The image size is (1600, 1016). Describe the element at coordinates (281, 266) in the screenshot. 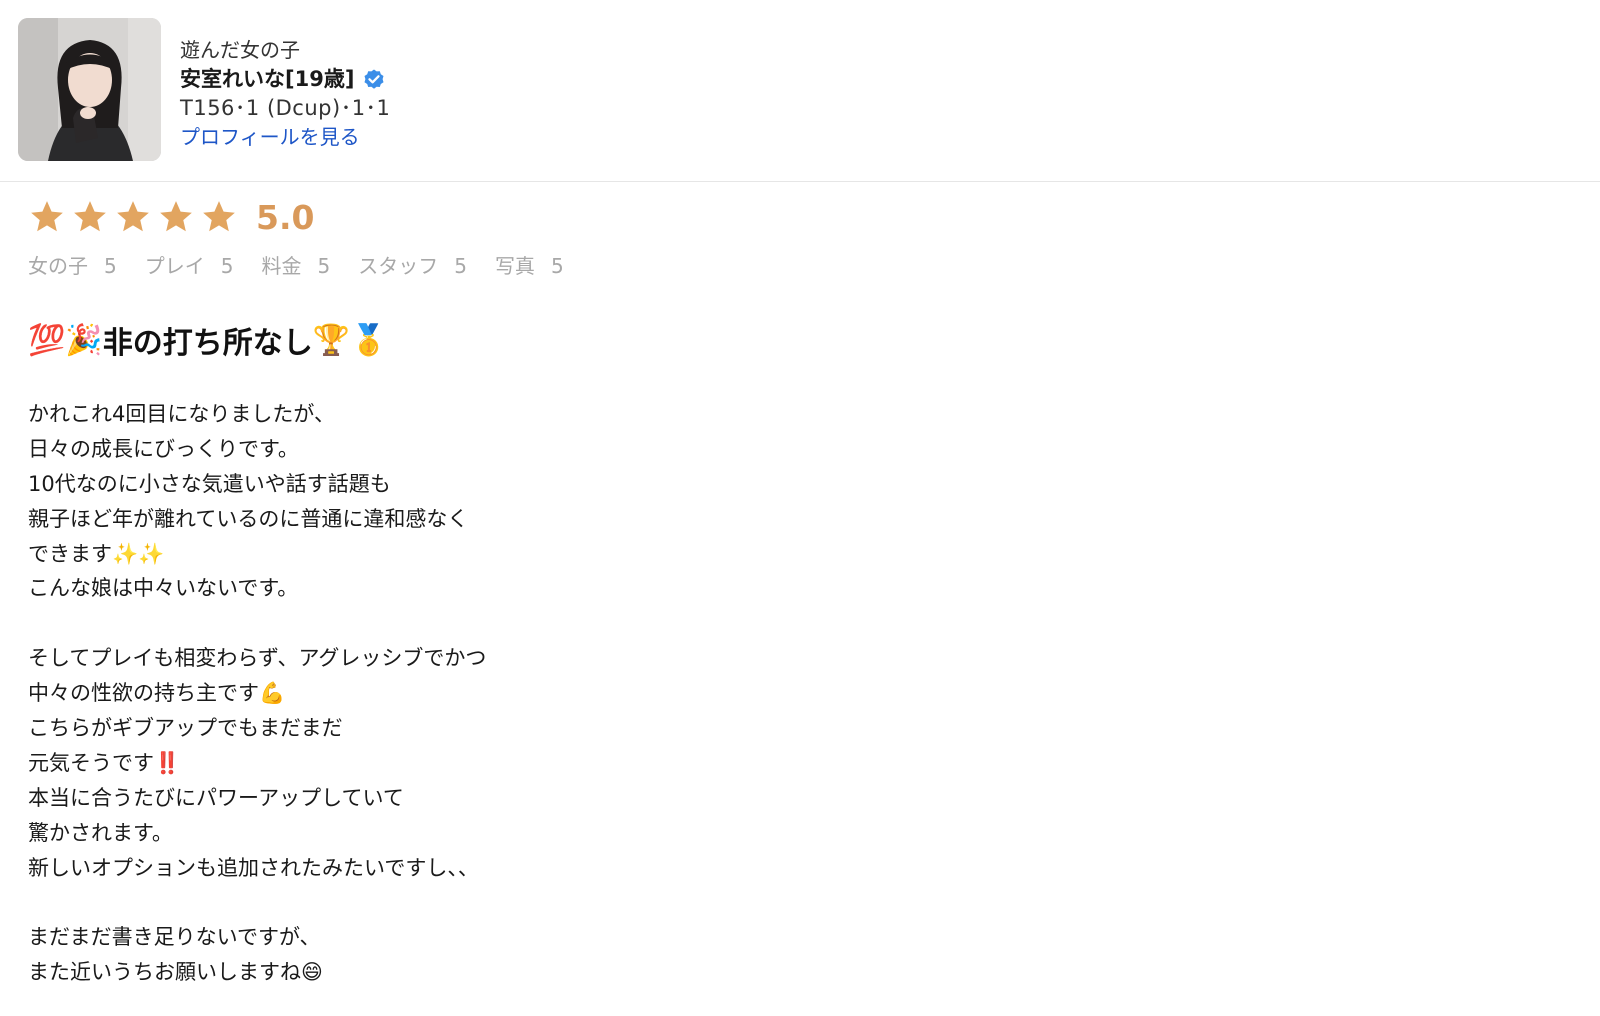

I see `sub-rating-label: 料金` at that location.